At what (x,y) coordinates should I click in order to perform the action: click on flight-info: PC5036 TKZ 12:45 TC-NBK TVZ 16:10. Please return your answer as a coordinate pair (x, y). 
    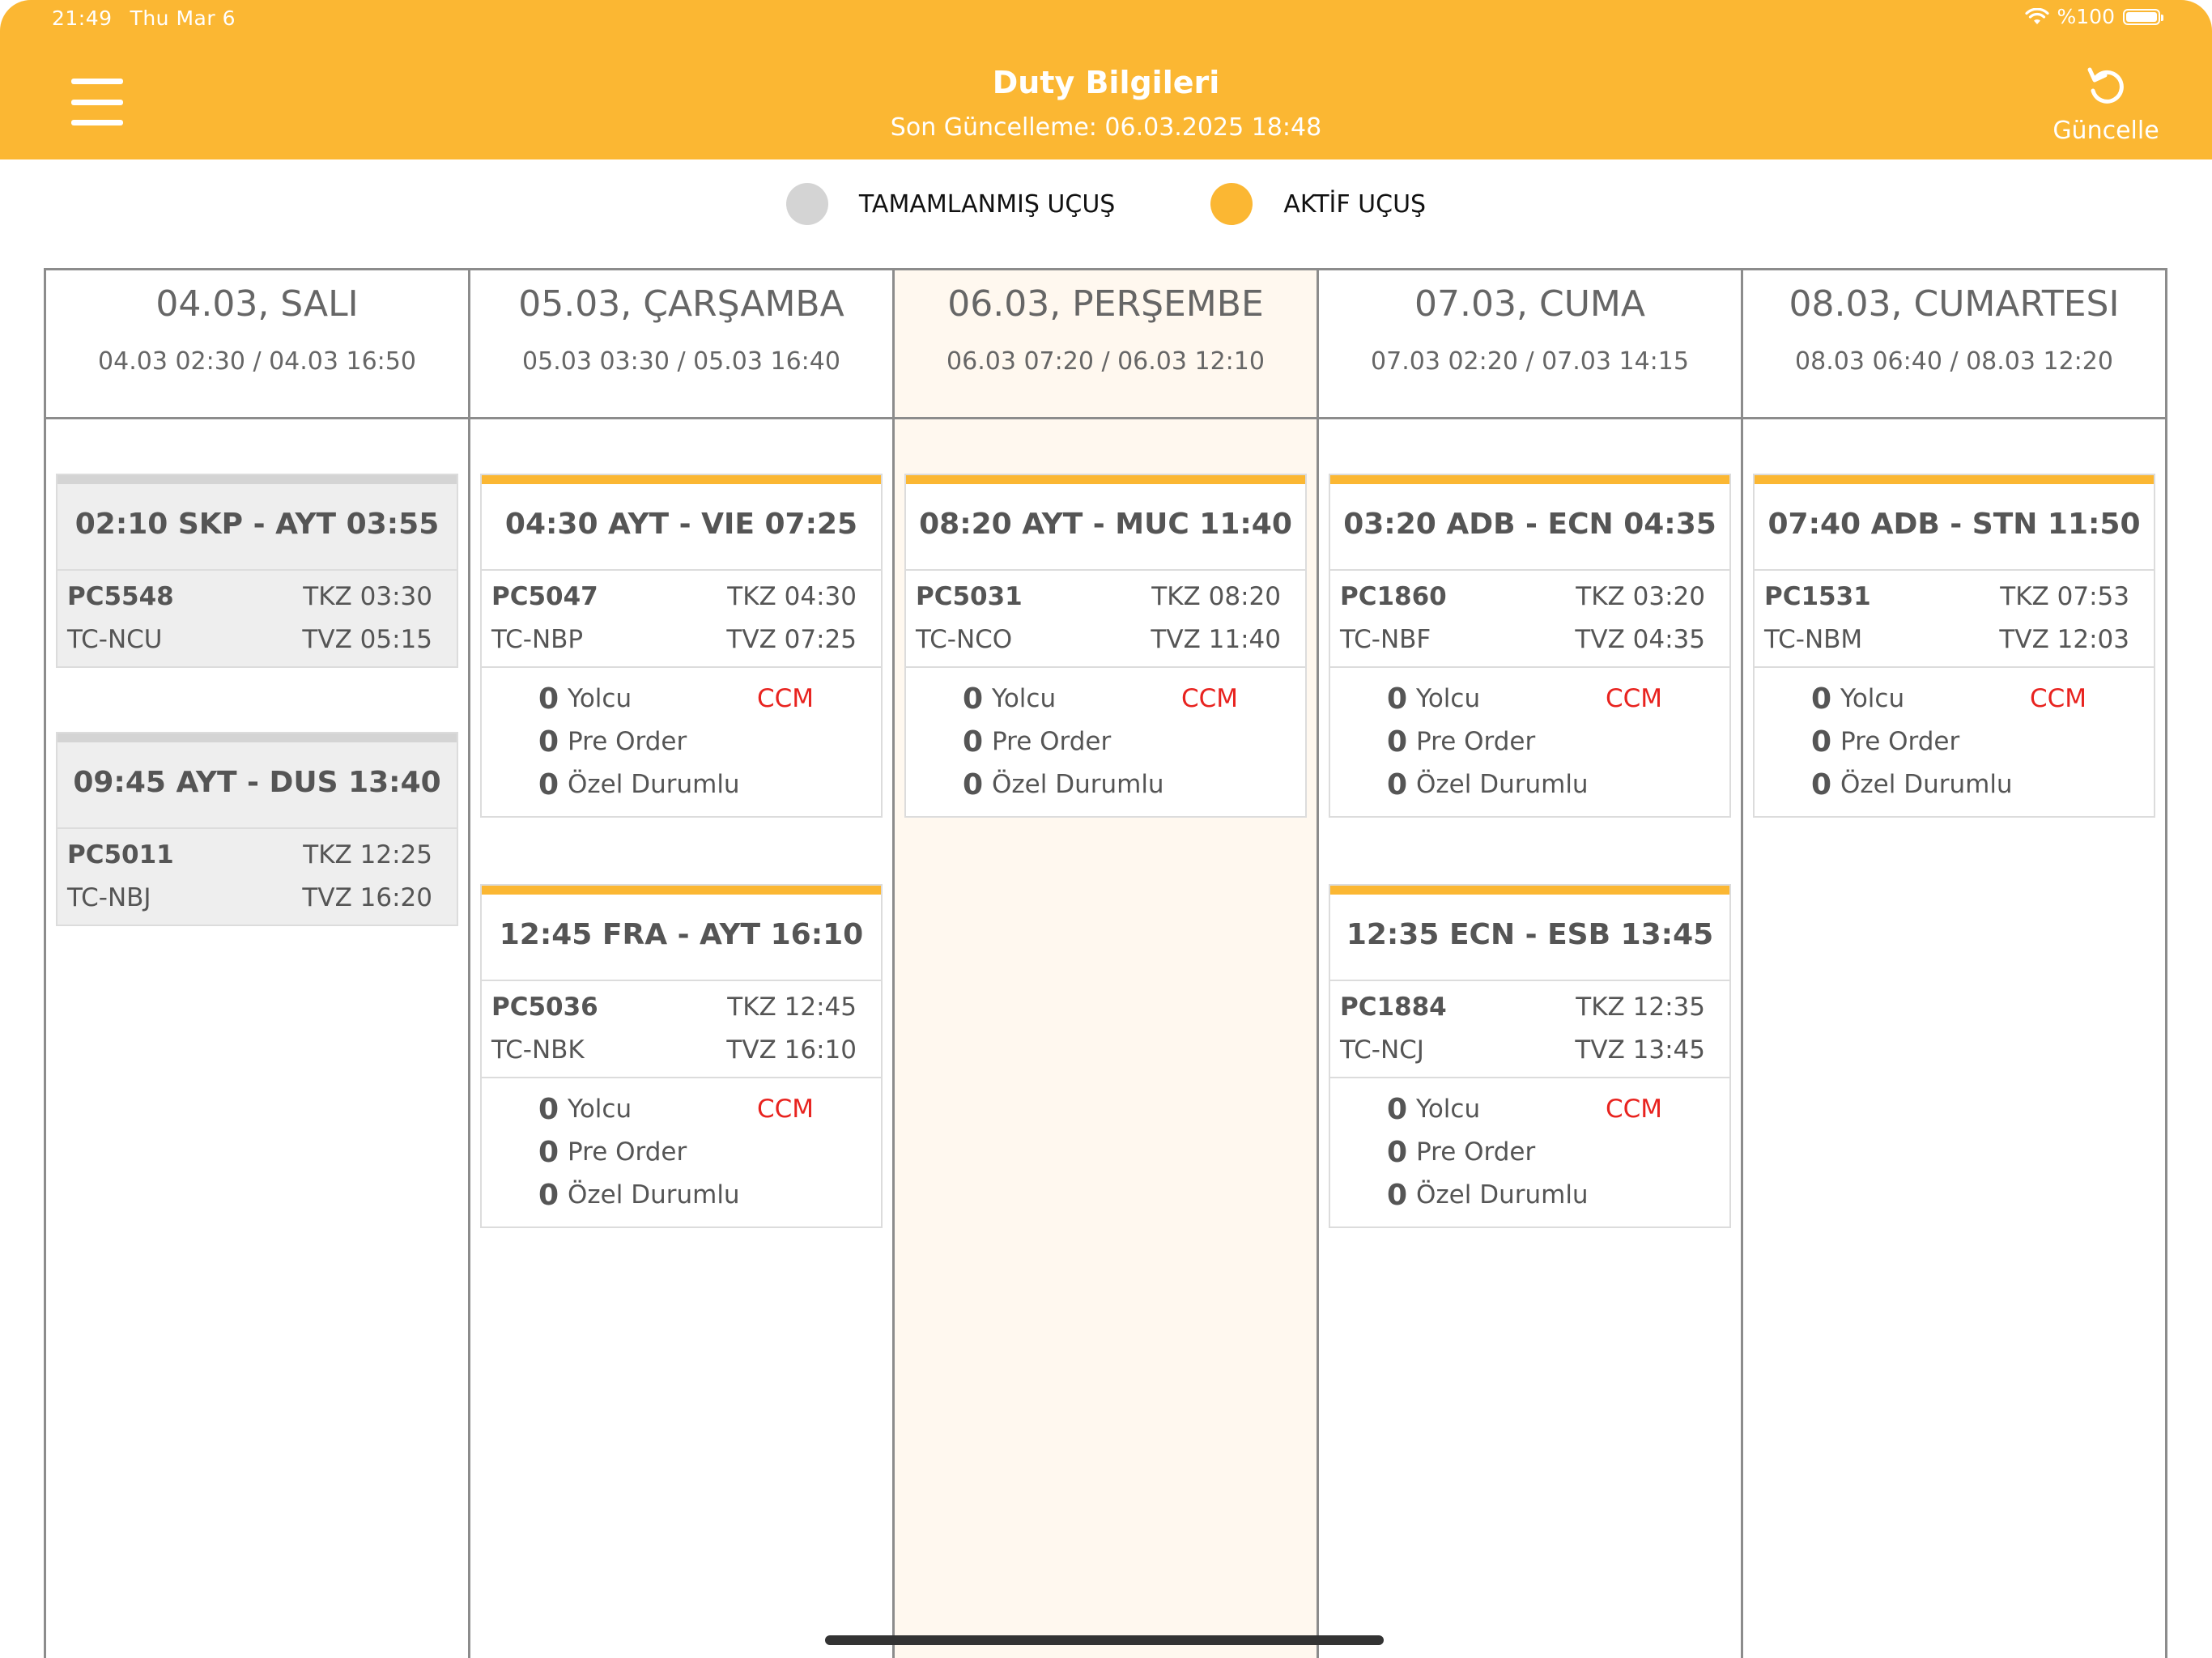
    Looking at the image, I should click on (682, 1029).